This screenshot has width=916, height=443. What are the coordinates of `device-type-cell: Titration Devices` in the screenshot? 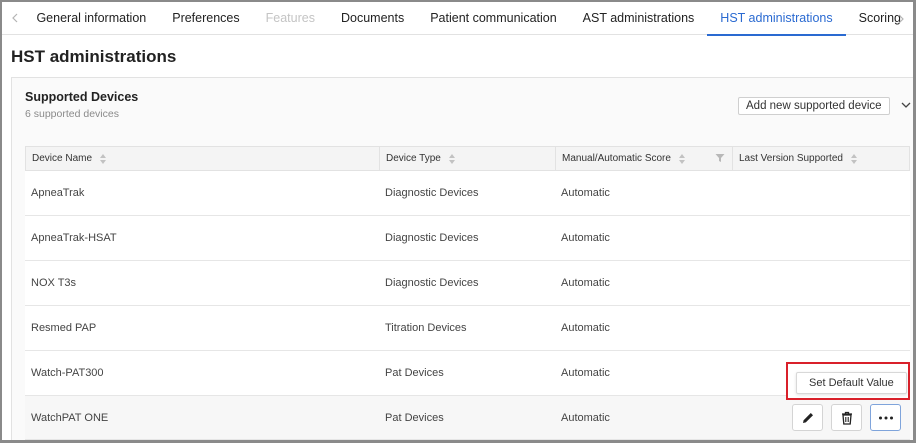 It's located at (426, 328).